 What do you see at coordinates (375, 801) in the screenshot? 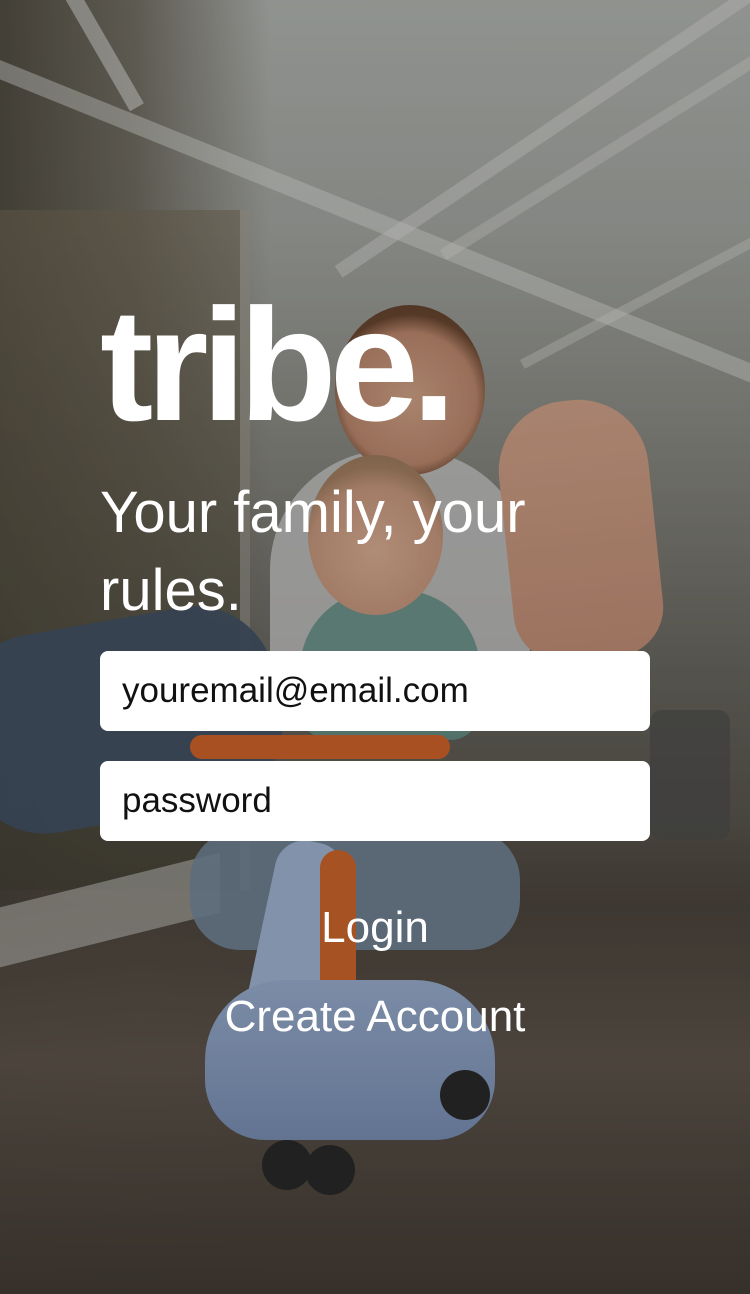
I see `password-field` at bounding box center [375, 801].